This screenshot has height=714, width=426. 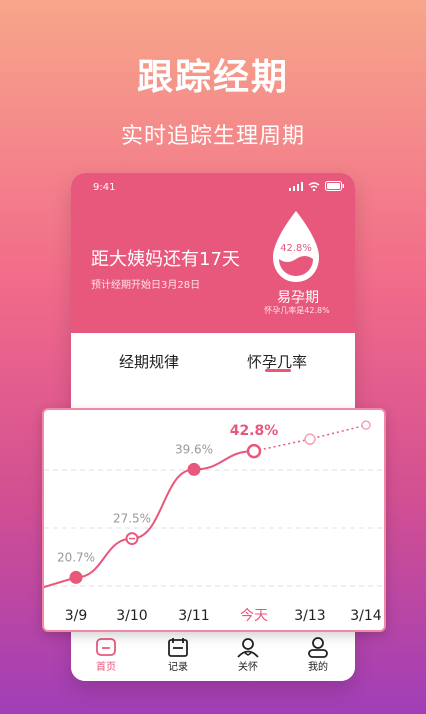 What do you see at coordinates (296, 186) in the screenshot?
I see `signal-icon` at bounding box center [296, 186].